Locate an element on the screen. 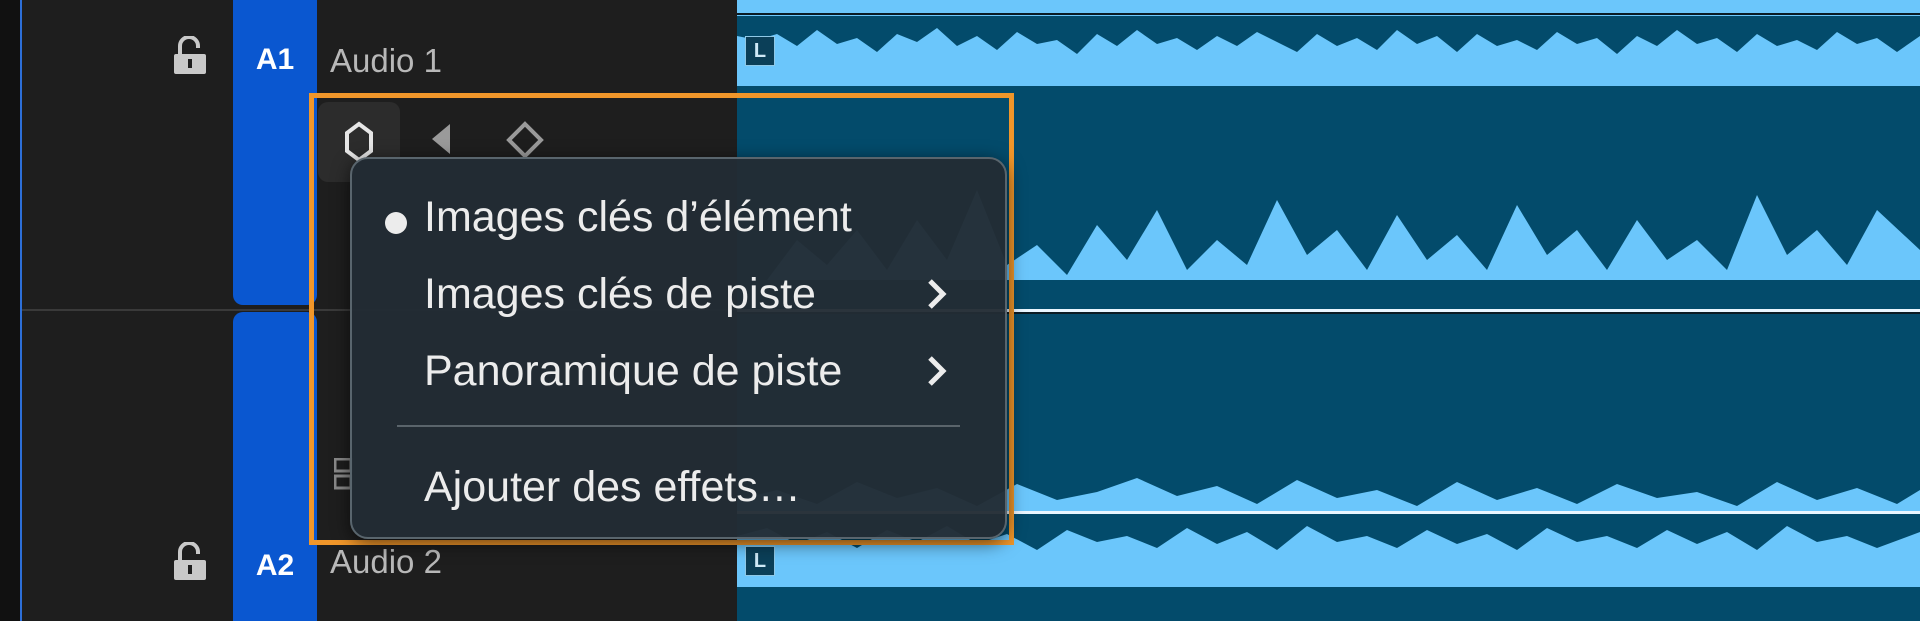 The image size is (1920, 621). menu-item-track-panner: Panoramique de piste is located at coordinates (678, 371).